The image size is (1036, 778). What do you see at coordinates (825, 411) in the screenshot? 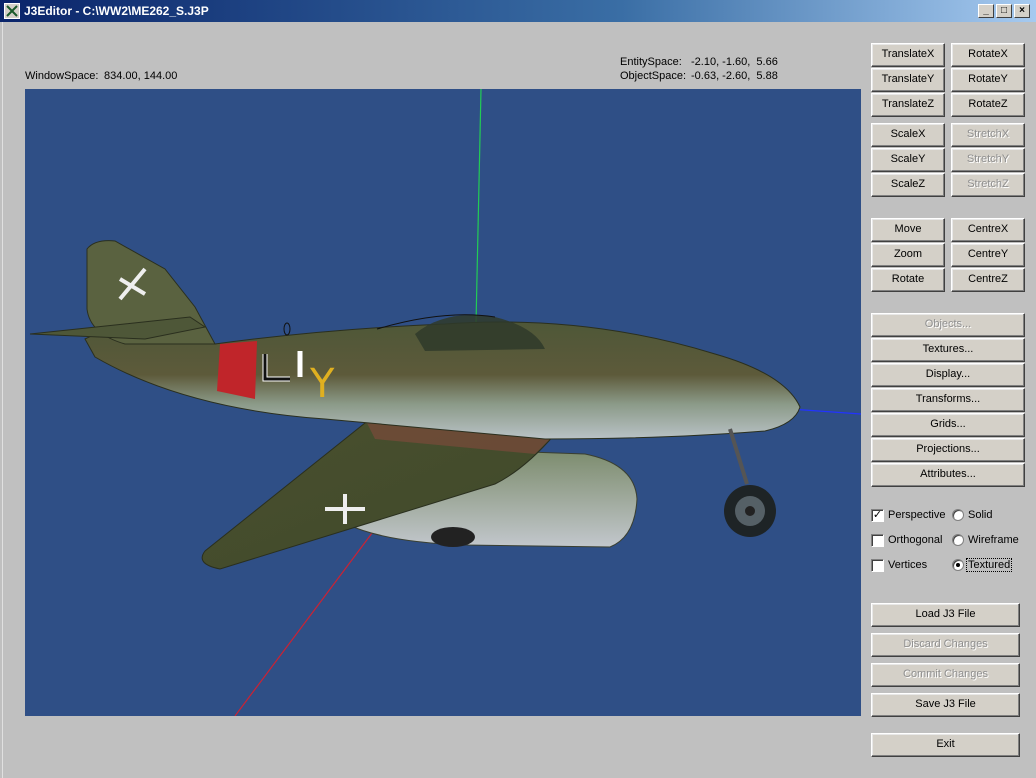
I see `axis-x-line` at bounding box center [825, 411].